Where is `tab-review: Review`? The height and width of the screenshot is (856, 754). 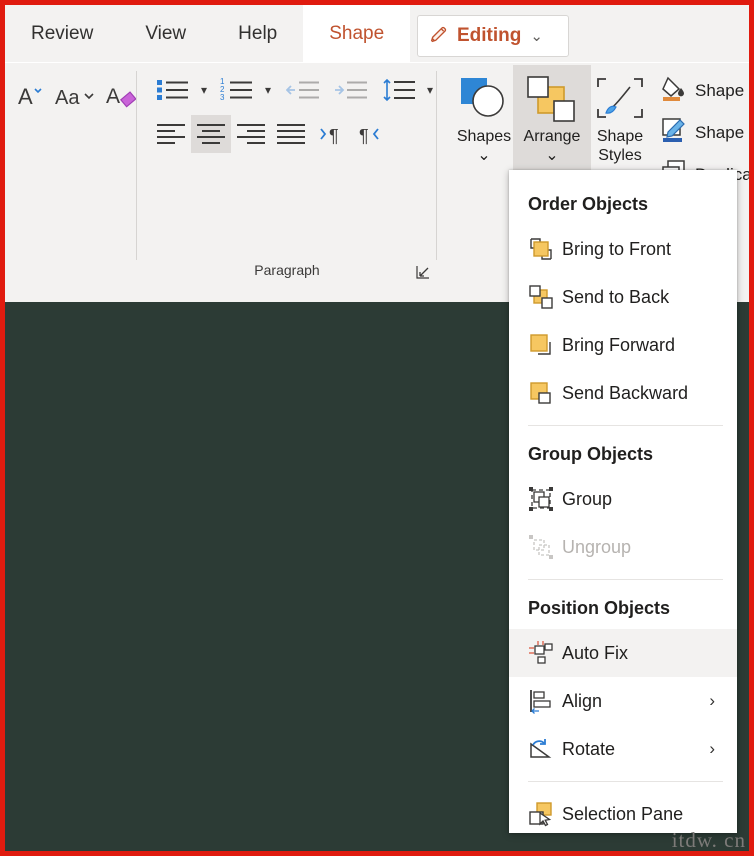 tab-review: Review is located at coordinates (62, 33).